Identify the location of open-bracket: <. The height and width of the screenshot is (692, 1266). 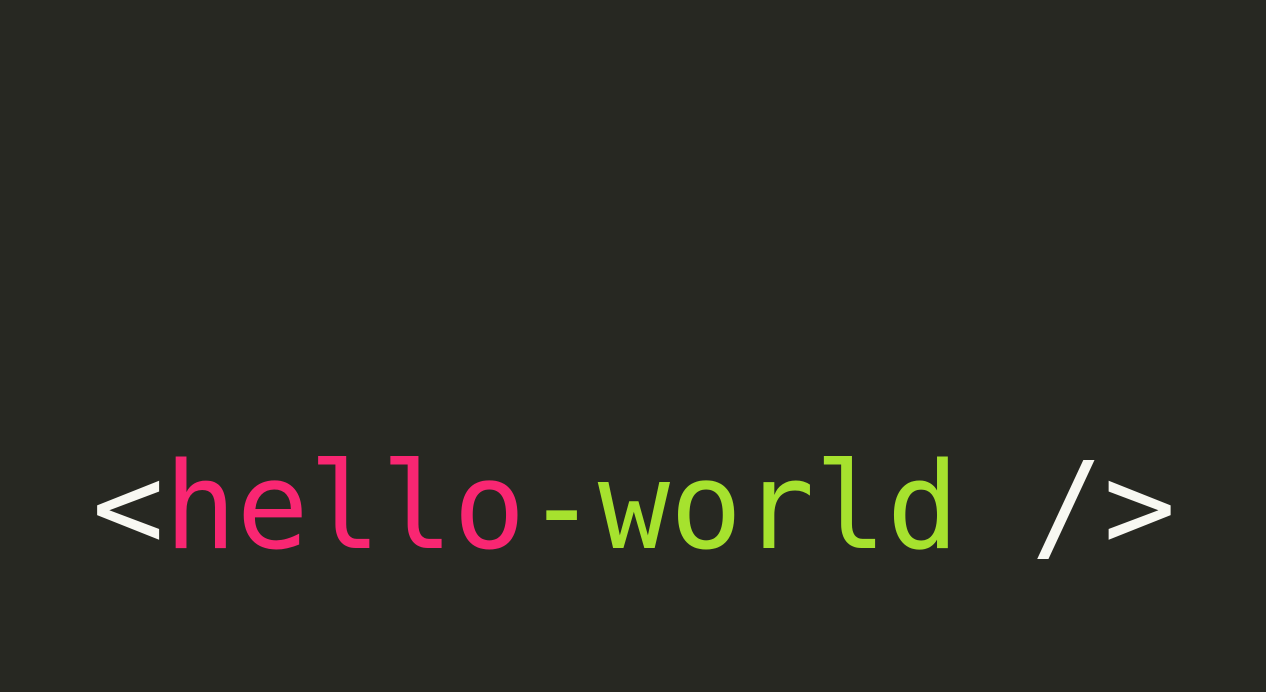
(128, 507).